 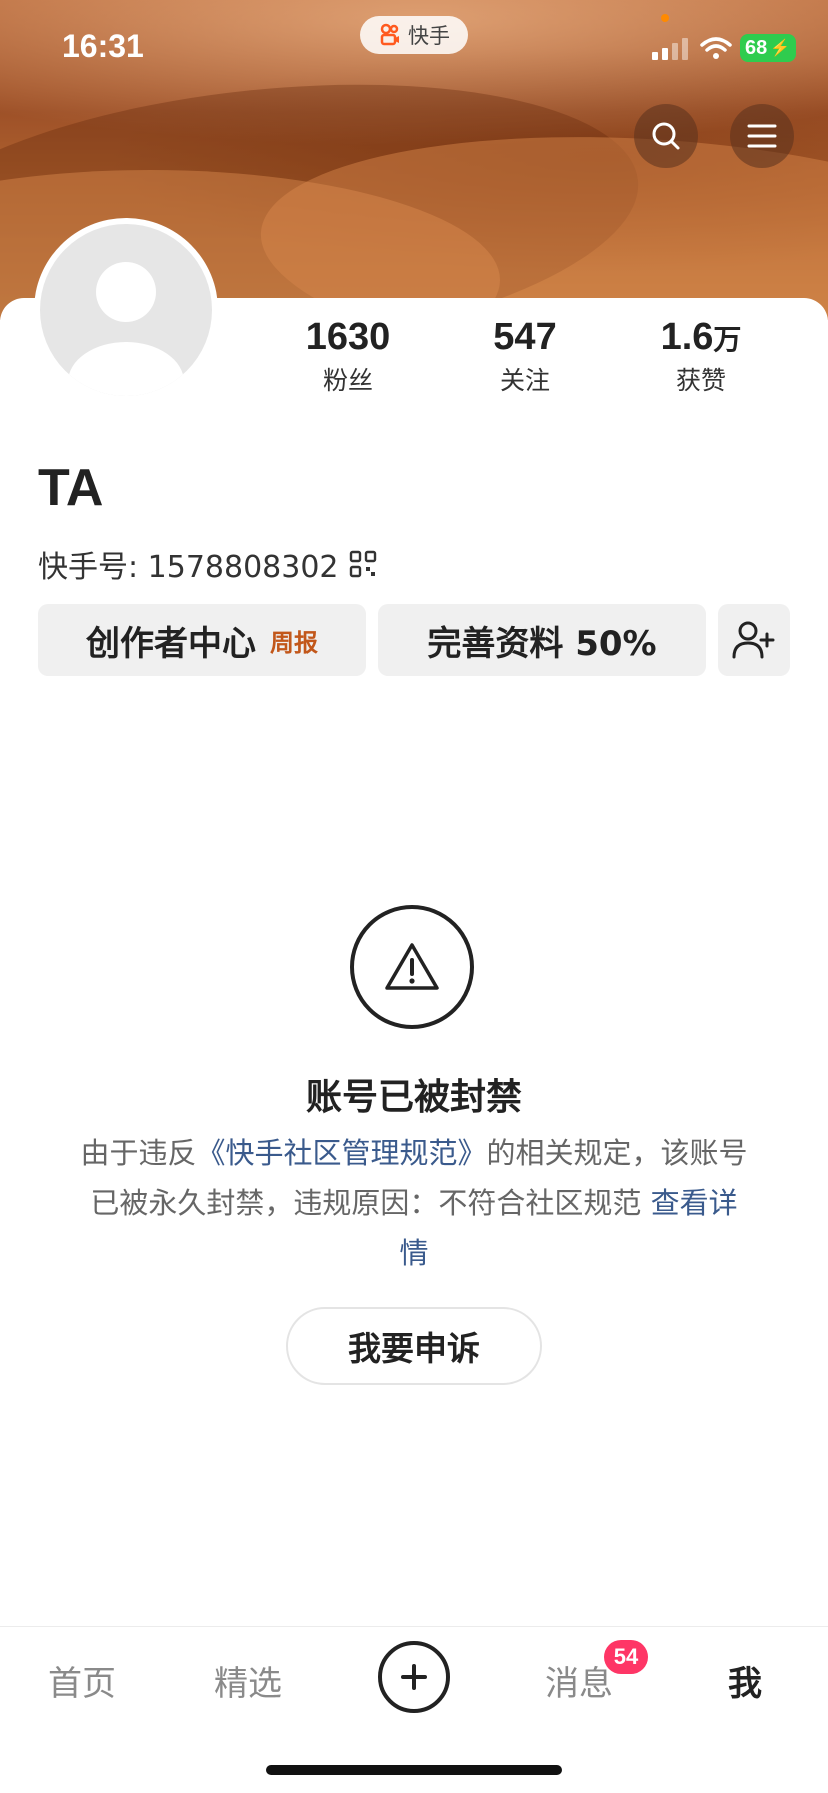 I want to click on tab-featured: 精选, so click(x=248, y=1680).